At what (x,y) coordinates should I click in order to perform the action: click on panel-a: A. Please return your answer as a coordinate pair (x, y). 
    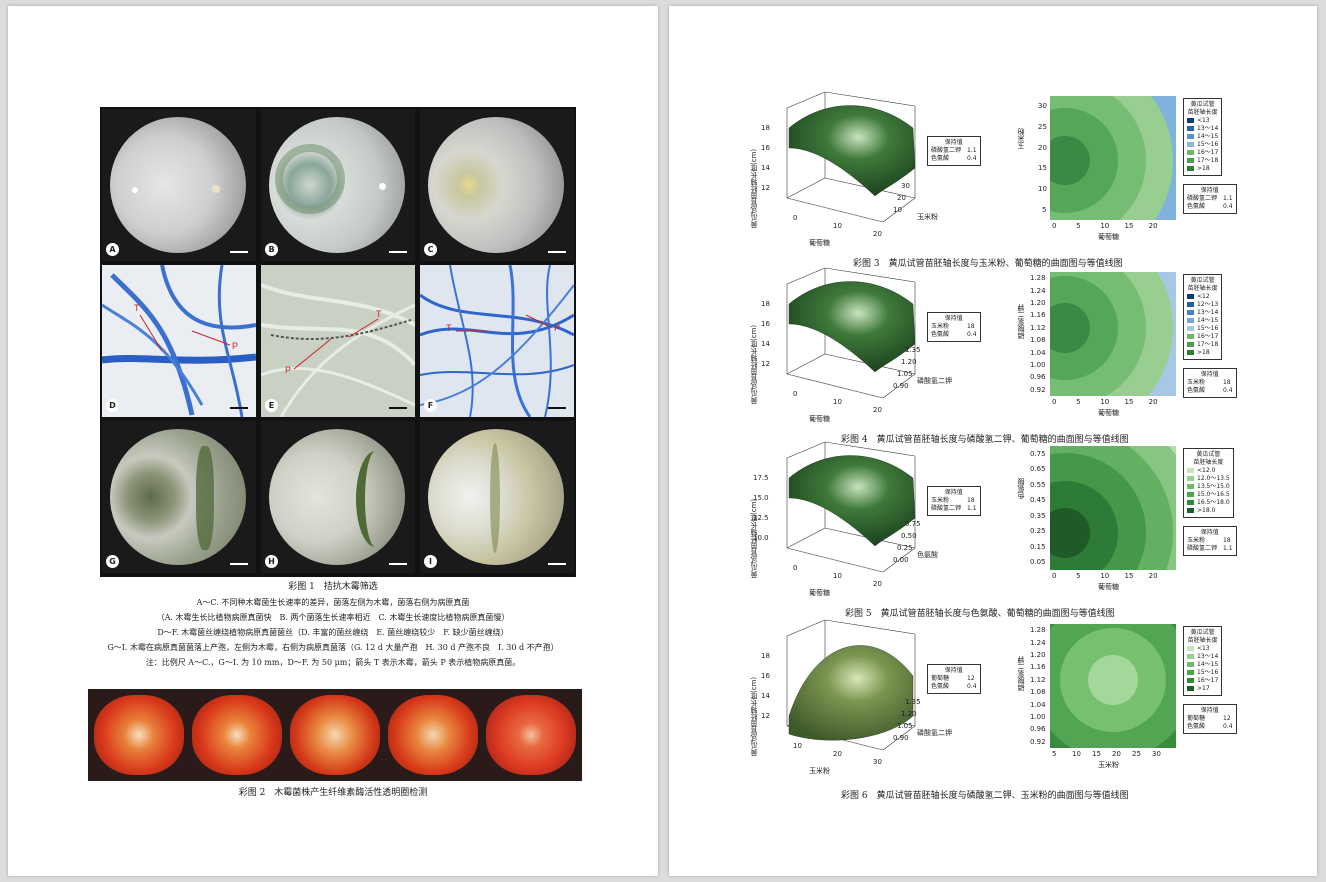
    Looking at the image, I should click on (179, 185).